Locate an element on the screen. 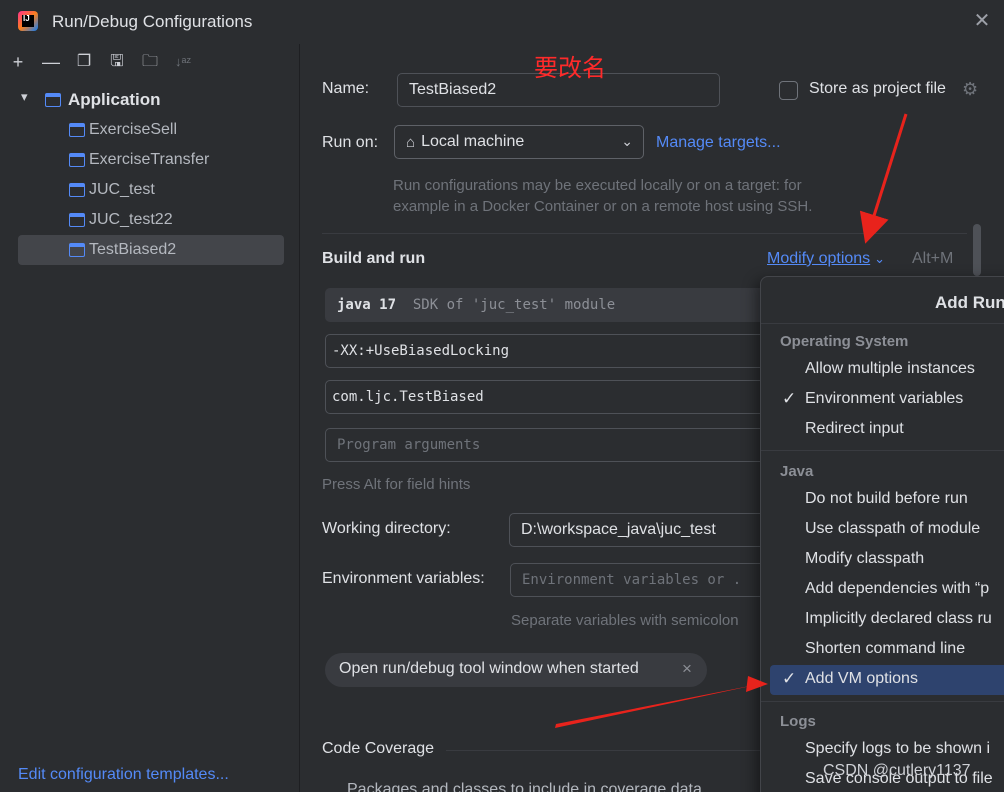 The width and height of the screenshot is (1004, 792). folder-icon: 🗀 is located at coordinates (150, 63).